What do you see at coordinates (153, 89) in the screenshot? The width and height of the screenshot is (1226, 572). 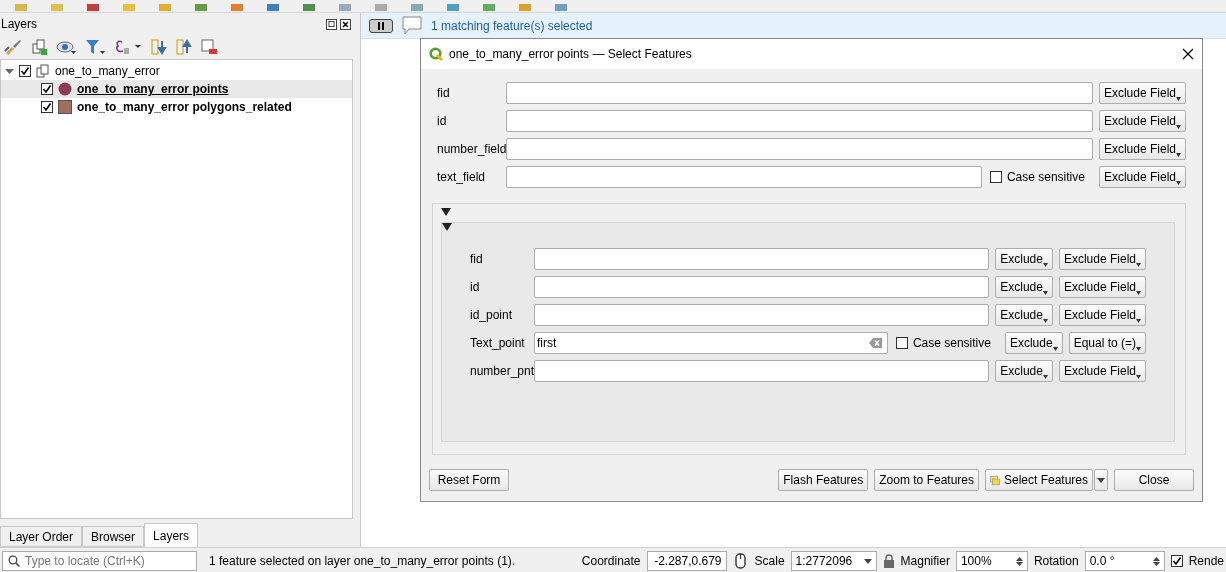 I see `layer-name: one_to_many_error points` at bounding box center [153, 89].